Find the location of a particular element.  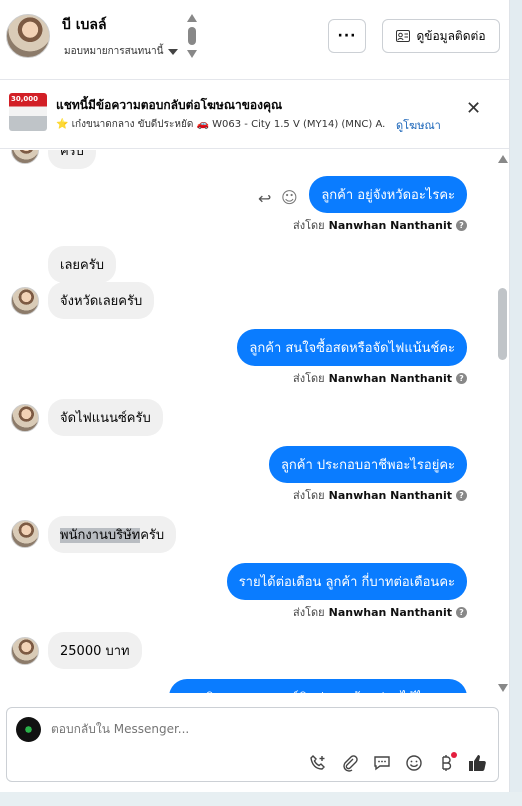

scroll-up-icon is located at coordinates (503, 159).